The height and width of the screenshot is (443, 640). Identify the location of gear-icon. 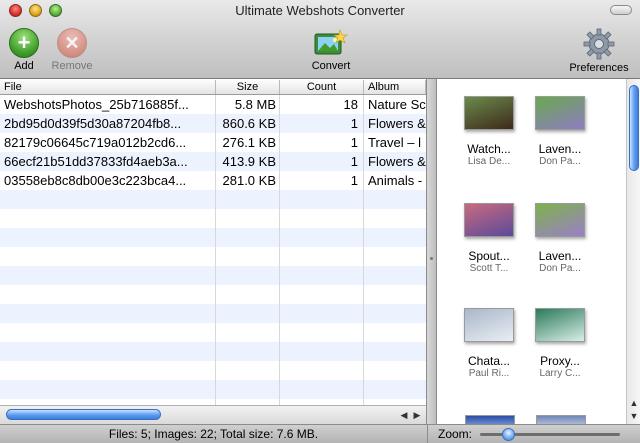
(599, 44).